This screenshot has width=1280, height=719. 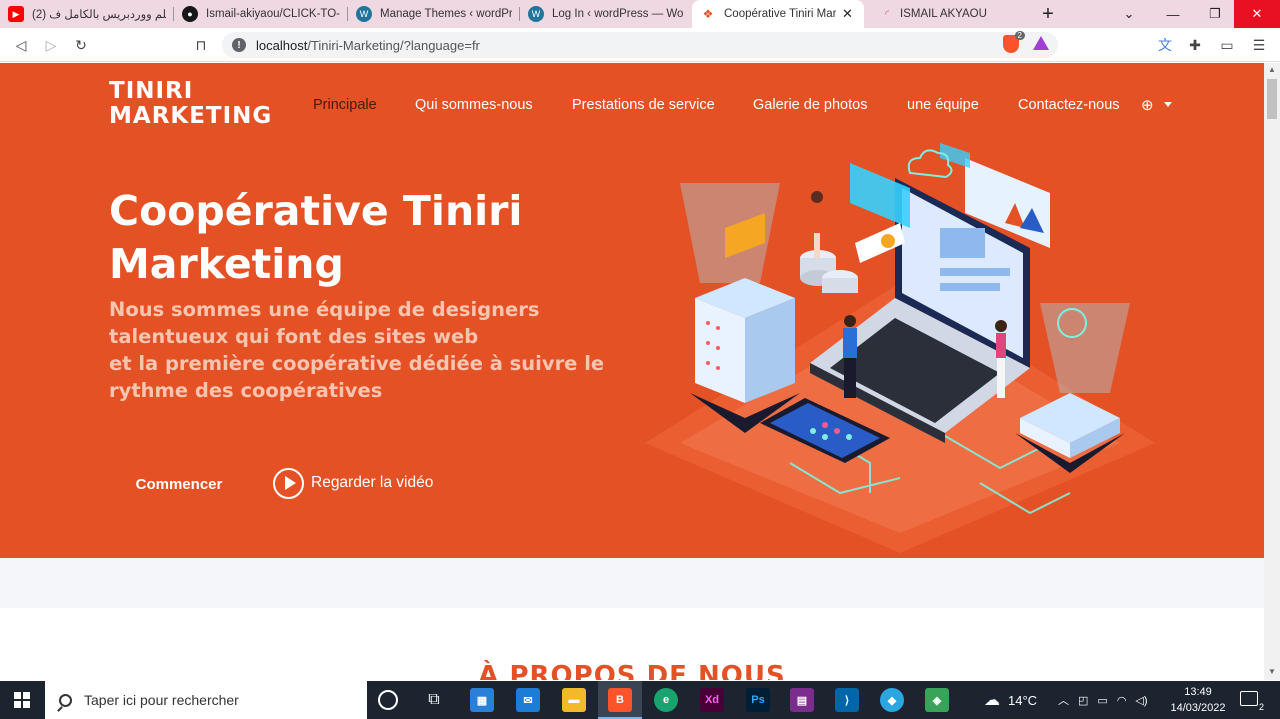 I want to click on reload-button: ↻, so click(x=81, y=45).